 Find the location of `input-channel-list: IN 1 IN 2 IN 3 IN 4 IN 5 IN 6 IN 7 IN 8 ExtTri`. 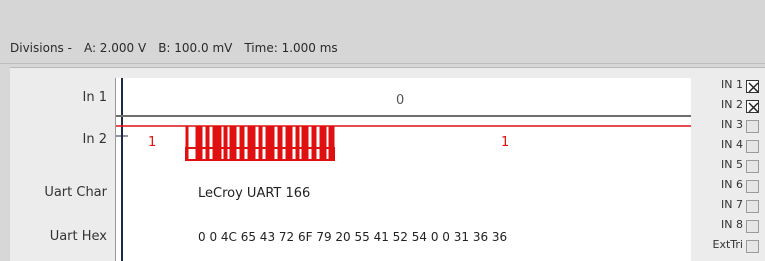

input-channel-list: IN 1 IN 2 IN 3 IN 4 IN 5 IN 6 IN 7 IN 8 ExtTri is located at coordinates (731, 164).